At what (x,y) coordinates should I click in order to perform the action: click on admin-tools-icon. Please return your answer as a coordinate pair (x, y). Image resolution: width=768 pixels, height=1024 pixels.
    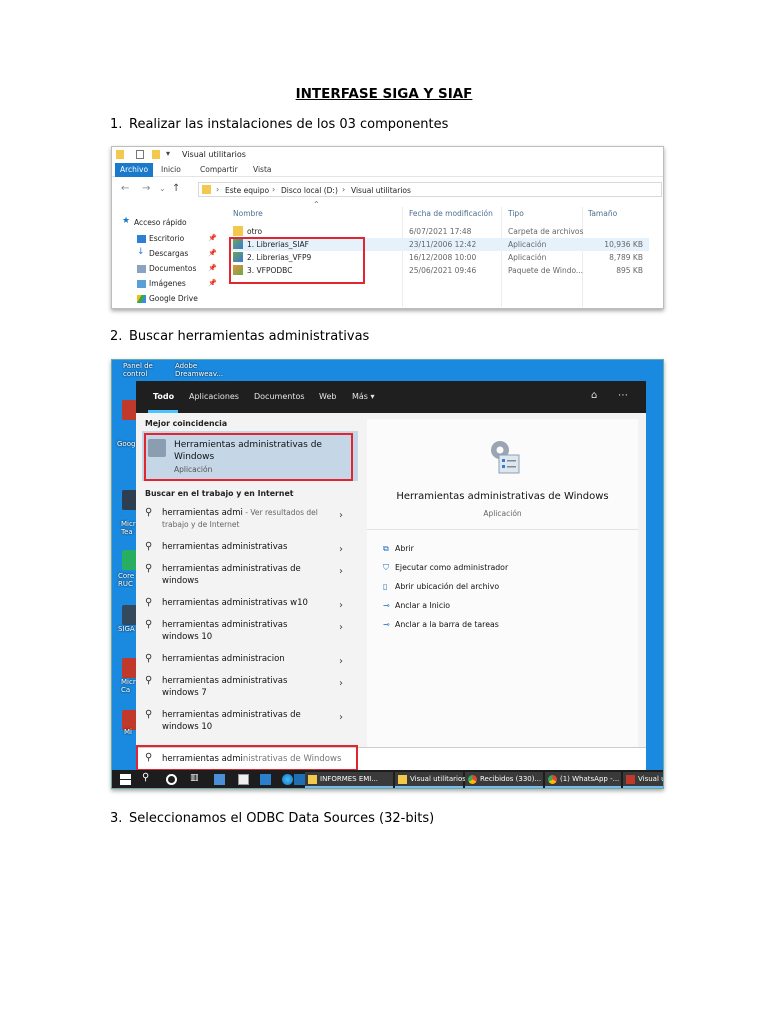
    Looking at the image, I should click on (505, 457).